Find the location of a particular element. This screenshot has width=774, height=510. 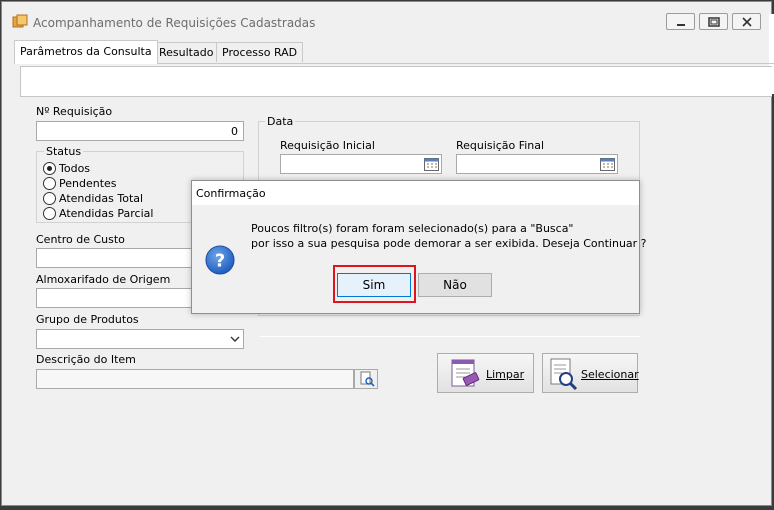

close-icon is located at coordinates (747, 22).